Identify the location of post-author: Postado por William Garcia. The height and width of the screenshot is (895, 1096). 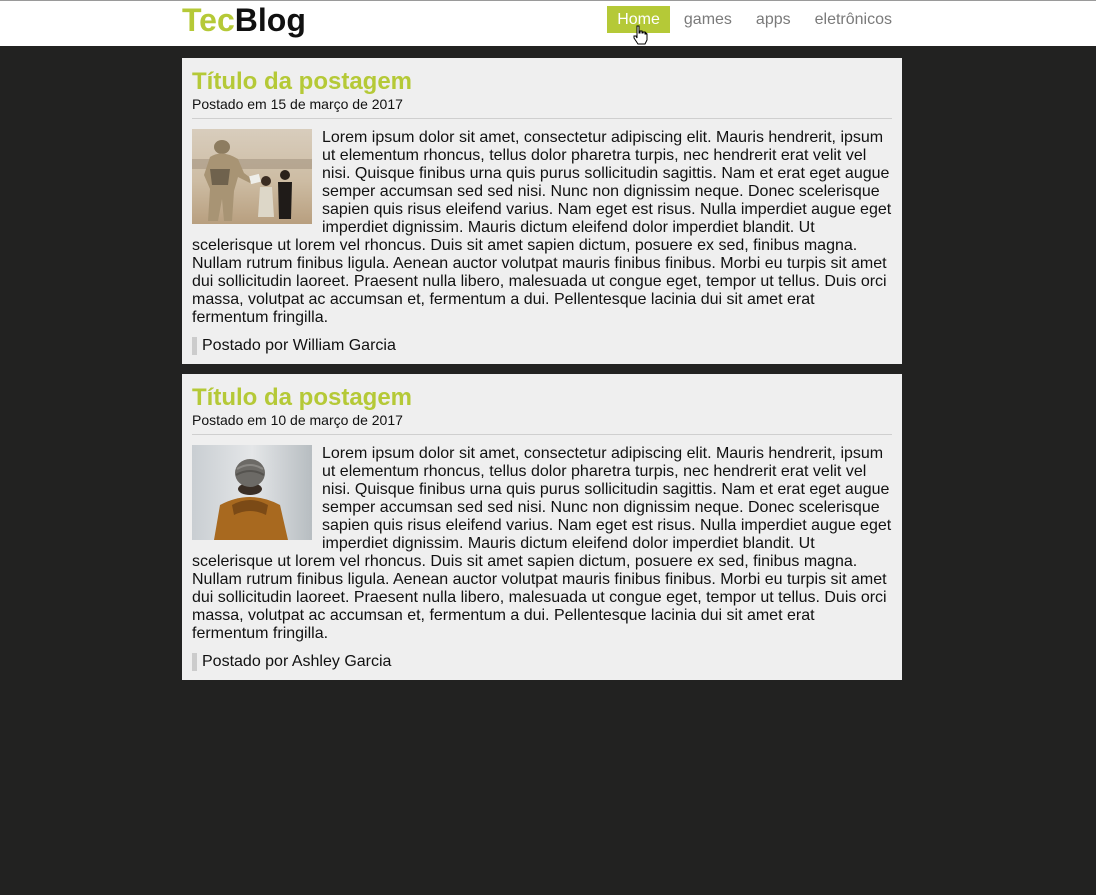
(542, 346).